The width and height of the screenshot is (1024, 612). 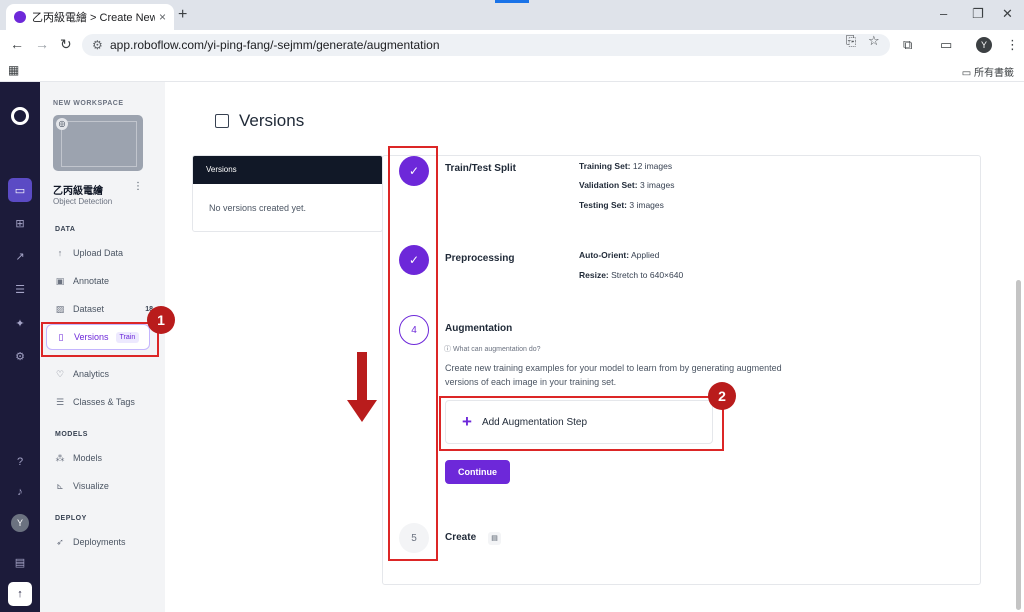 I want to click on section-models-label: MODELS, so click(x=71, y=434).